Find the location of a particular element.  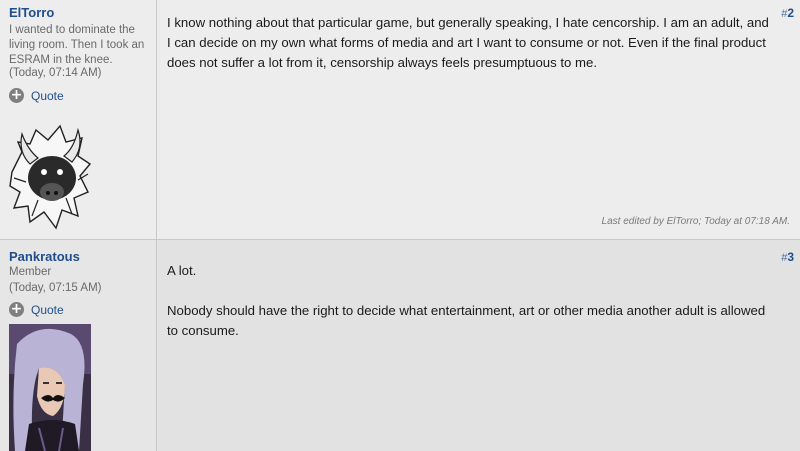

post-number: #2 is located at coordinates (787, 13).